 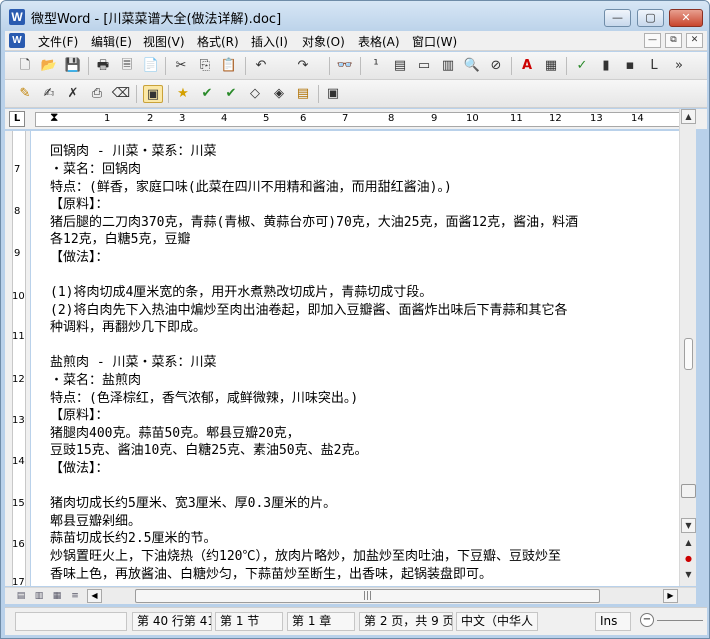 What do you see at coordinates (150, 118) in the screenshot?
I see `ruler-number: 2` at bounding box center [150, 118].